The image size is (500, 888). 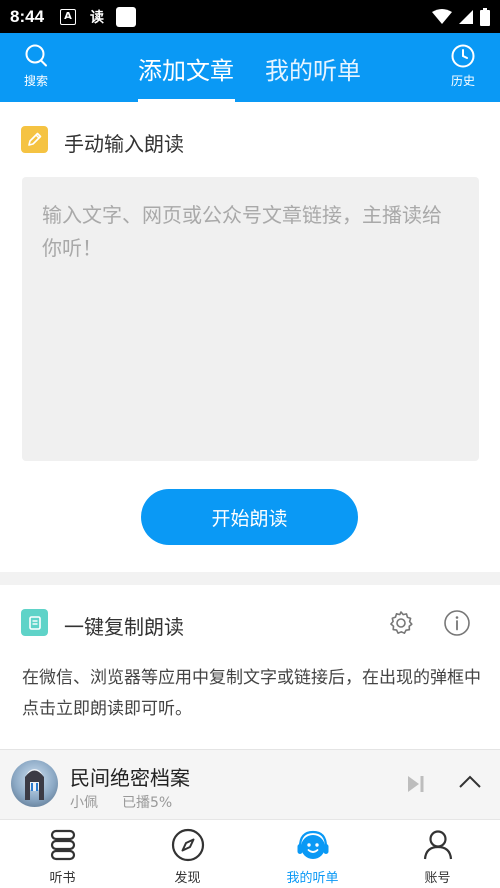 I want to click on nav-item-account: 账号, so click(x=437, y=854).